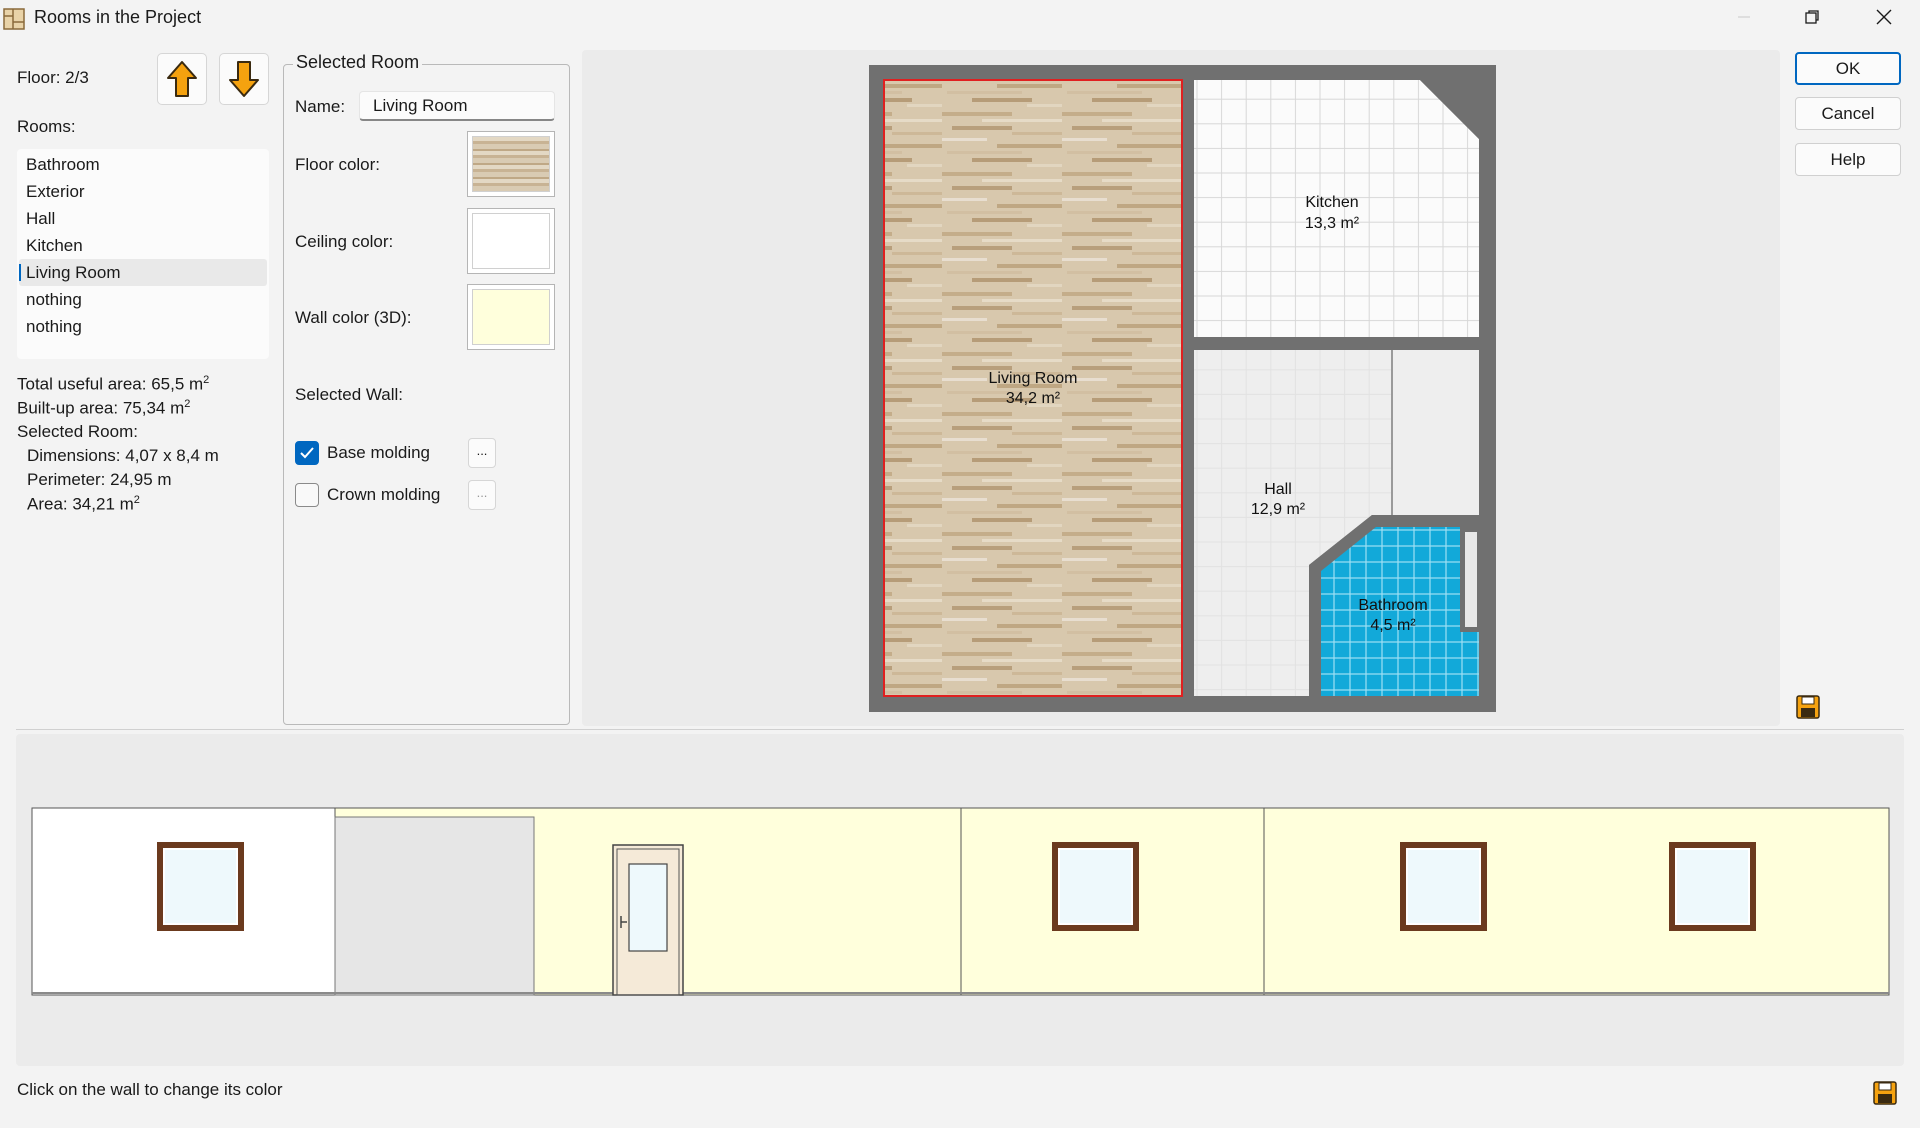  I want to click on floor-label: Floor: 2/3, so click(53, 77).